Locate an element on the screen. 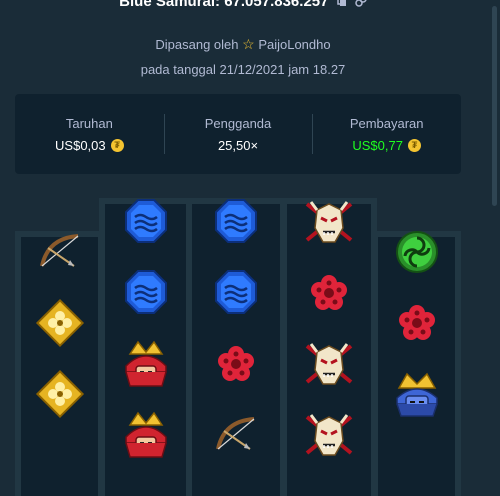 The image size is (500, 496). stat-label: Pembayaran is located at coordinates (386, 123).